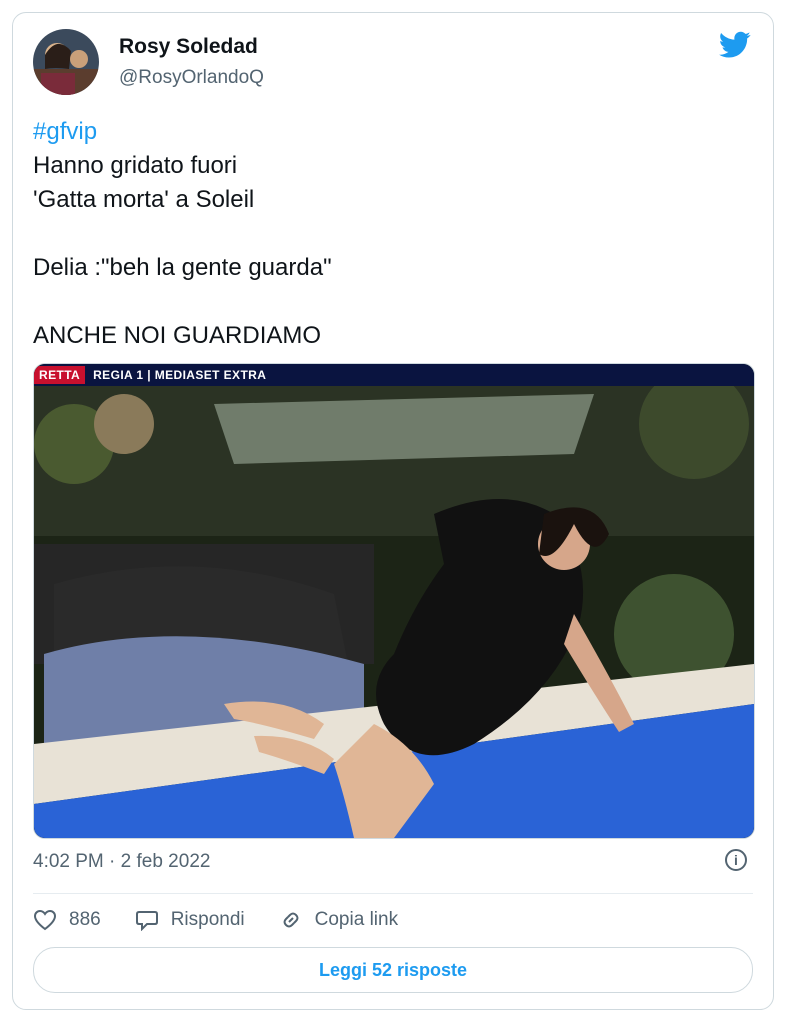 This screenshot has width=789, height=1024. What do you see at coordinates (180, 375) in the screenshot?
I see `broadcast-label: REGIA 1 | MEDIASET EXTRA` at bounding box center [180, 375].